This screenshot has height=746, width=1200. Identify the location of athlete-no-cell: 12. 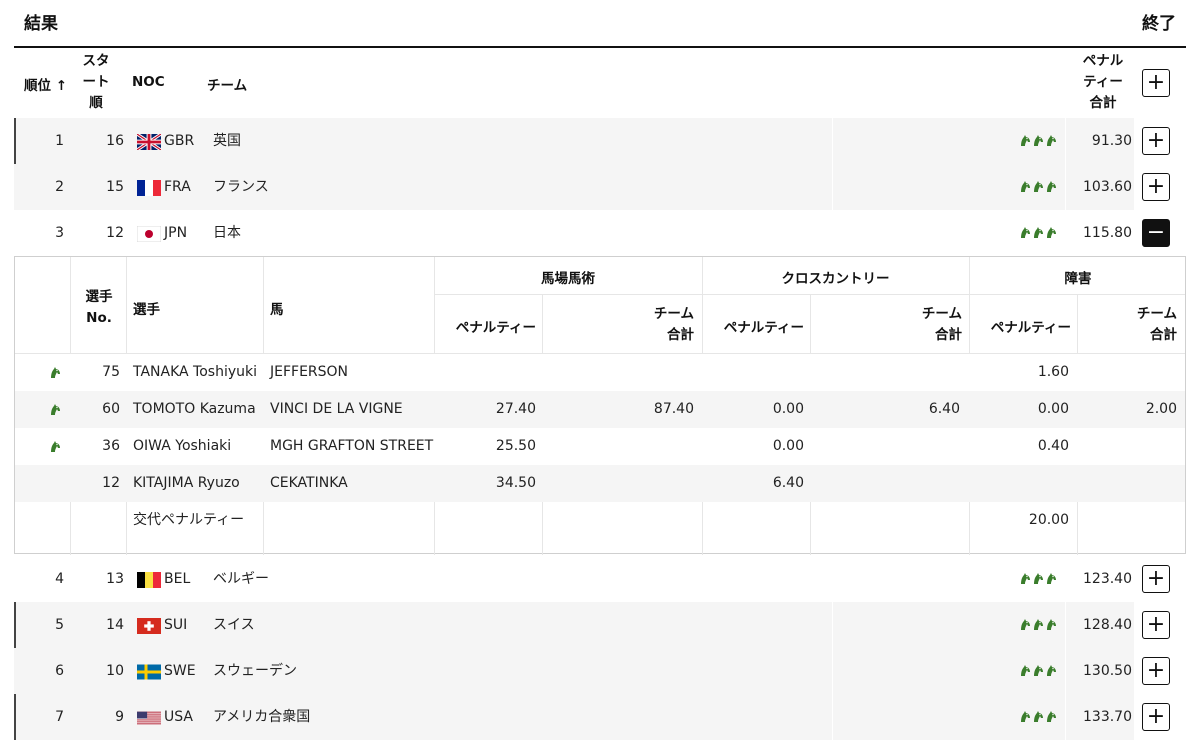
(111, 483).